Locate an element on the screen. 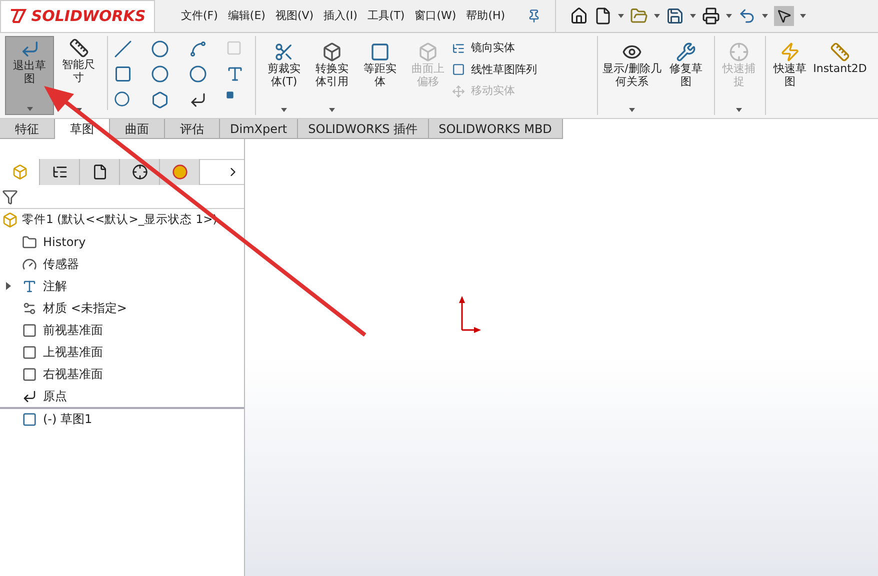 The height and width of the screenshot is (576, 878). circle-icon is located at coordinates (160, 49).